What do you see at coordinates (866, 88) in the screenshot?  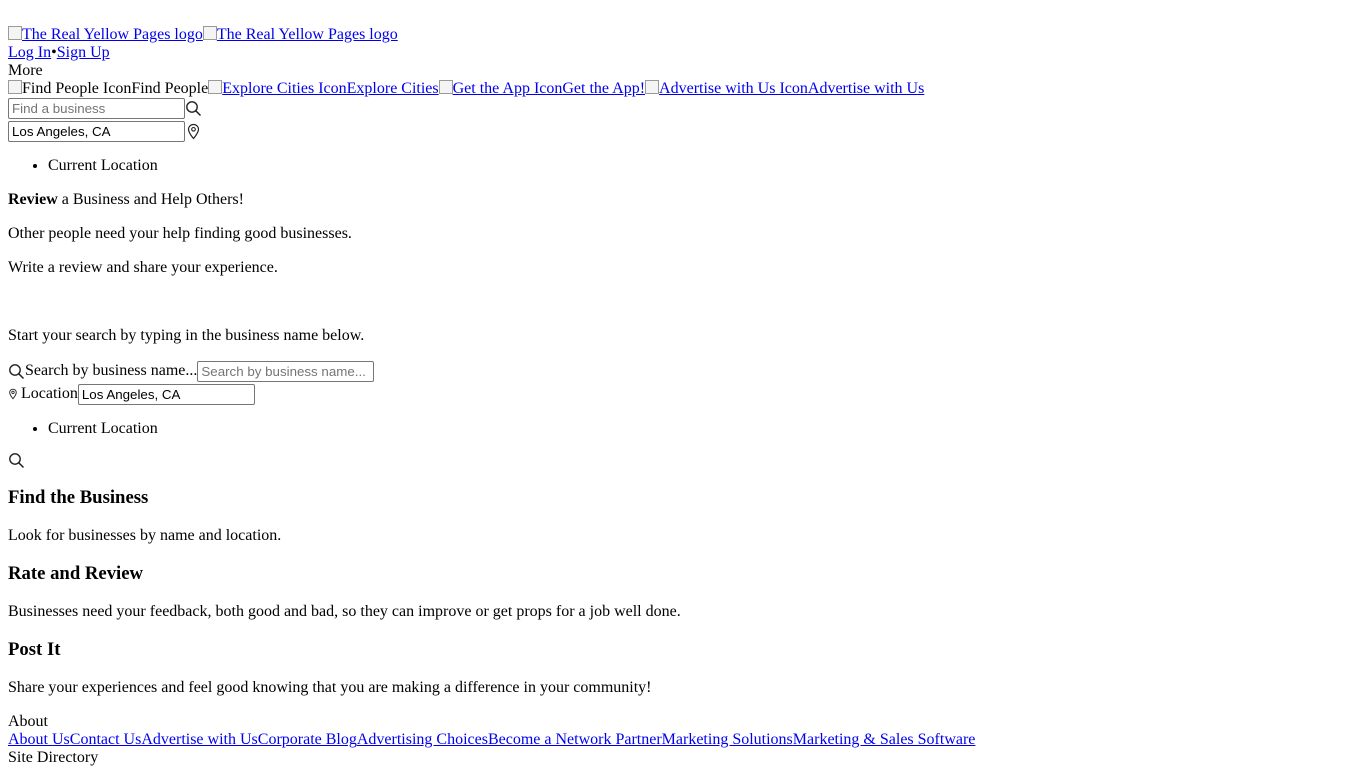 I see `advertise-label: Advertise with Us` at bounding box center [866, 88].